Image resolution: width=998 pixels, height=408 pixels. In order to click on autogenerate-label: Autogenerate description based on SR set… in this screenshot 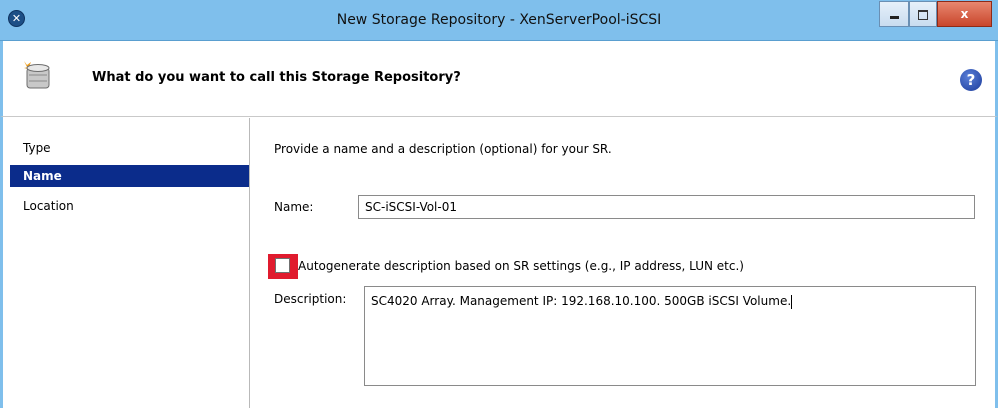, I will do `click(521, 266)`.